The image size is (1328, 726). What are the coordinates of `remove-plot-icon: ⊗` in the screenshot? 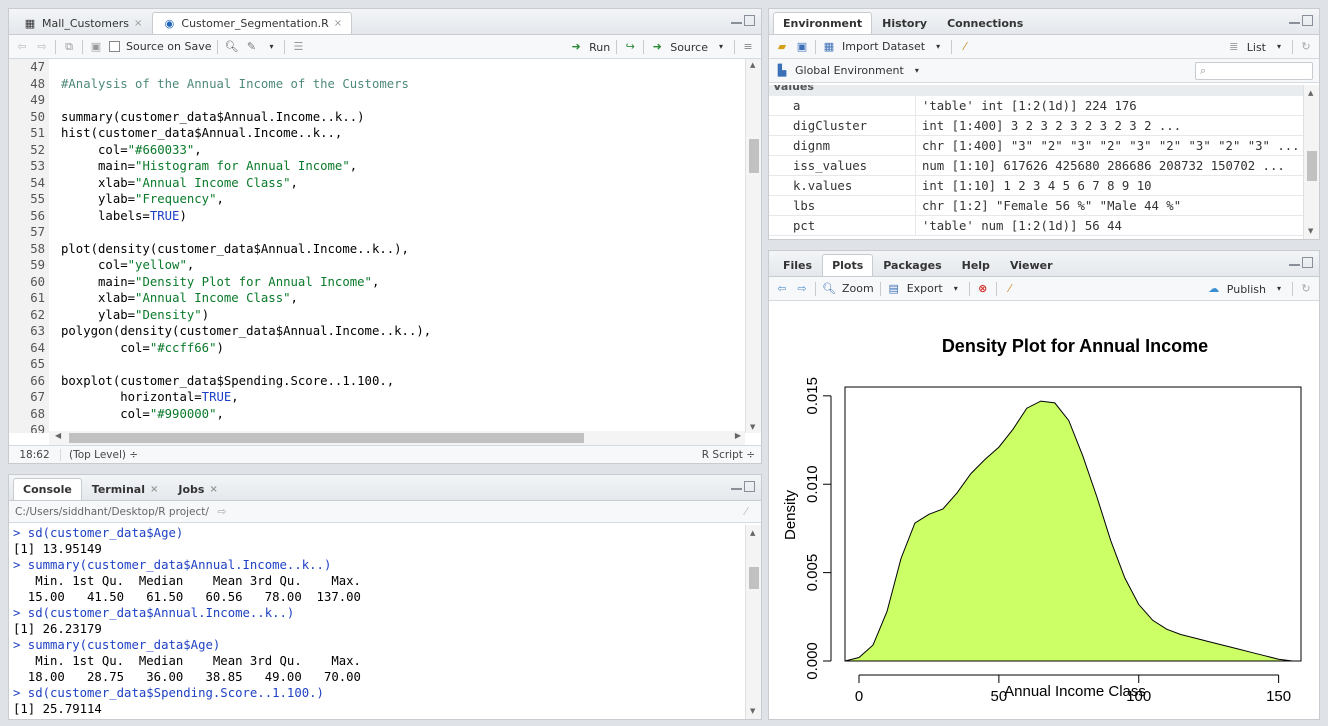 It's located at (983, 289).